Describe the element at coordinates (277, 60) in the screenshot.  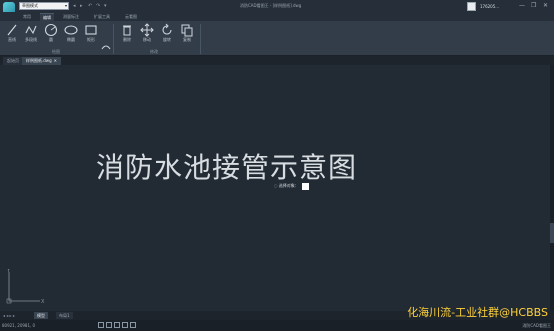
I see `document-tab-bar: 起始页 样例图纸.dwg ✕` at that location.